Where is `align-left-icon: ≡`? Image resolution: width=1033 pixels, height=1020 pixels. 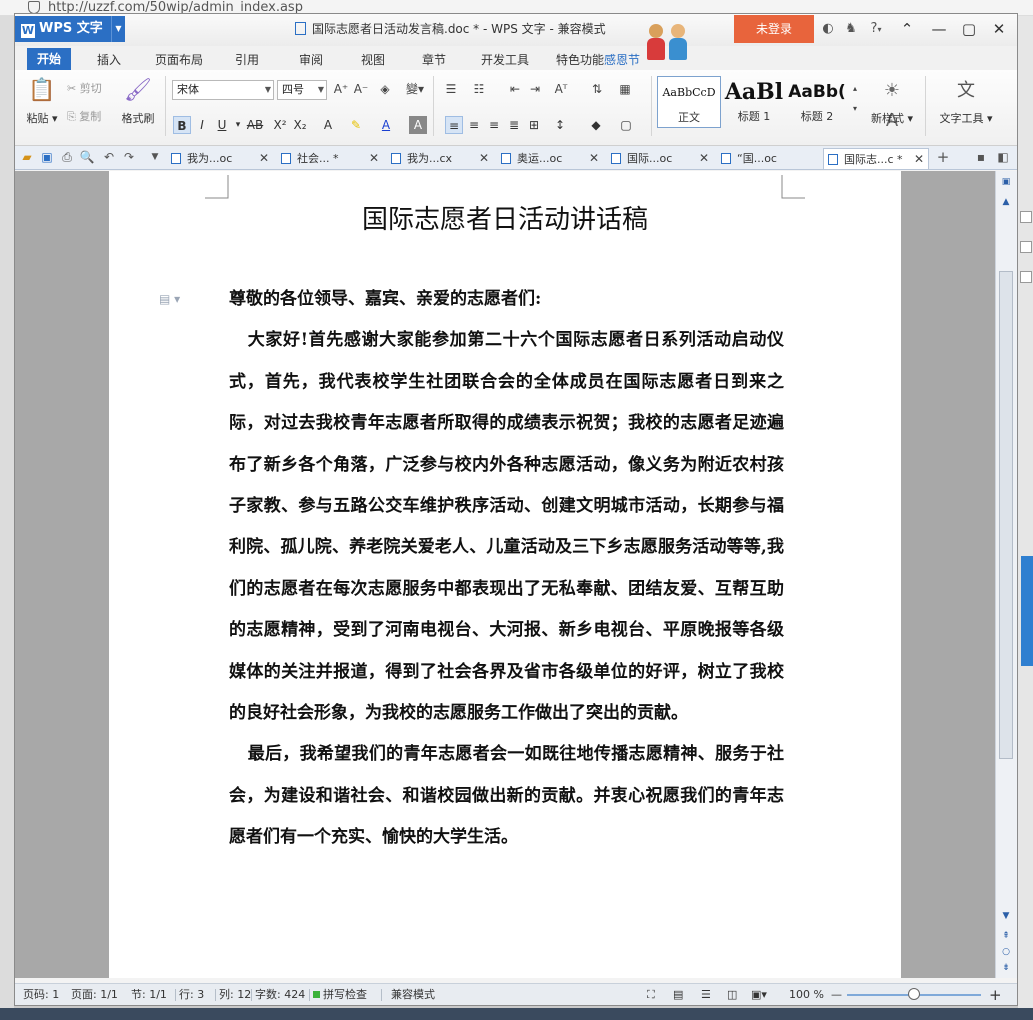 align-left-icon: ≡ is located at coordinates (454, 125).